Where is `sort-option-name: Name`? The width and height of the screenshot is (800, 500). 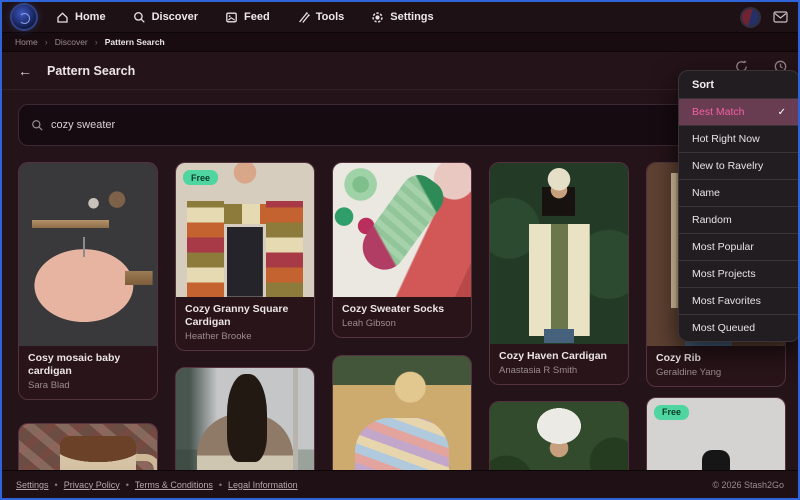 sort-option-name: Name is located at coordinates (738, 192).